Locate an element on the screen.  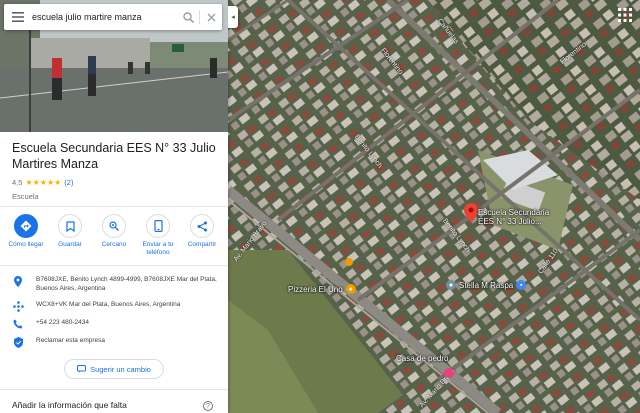
claim-row: Reclamar esta empresa is located at coordinates (114, 342).